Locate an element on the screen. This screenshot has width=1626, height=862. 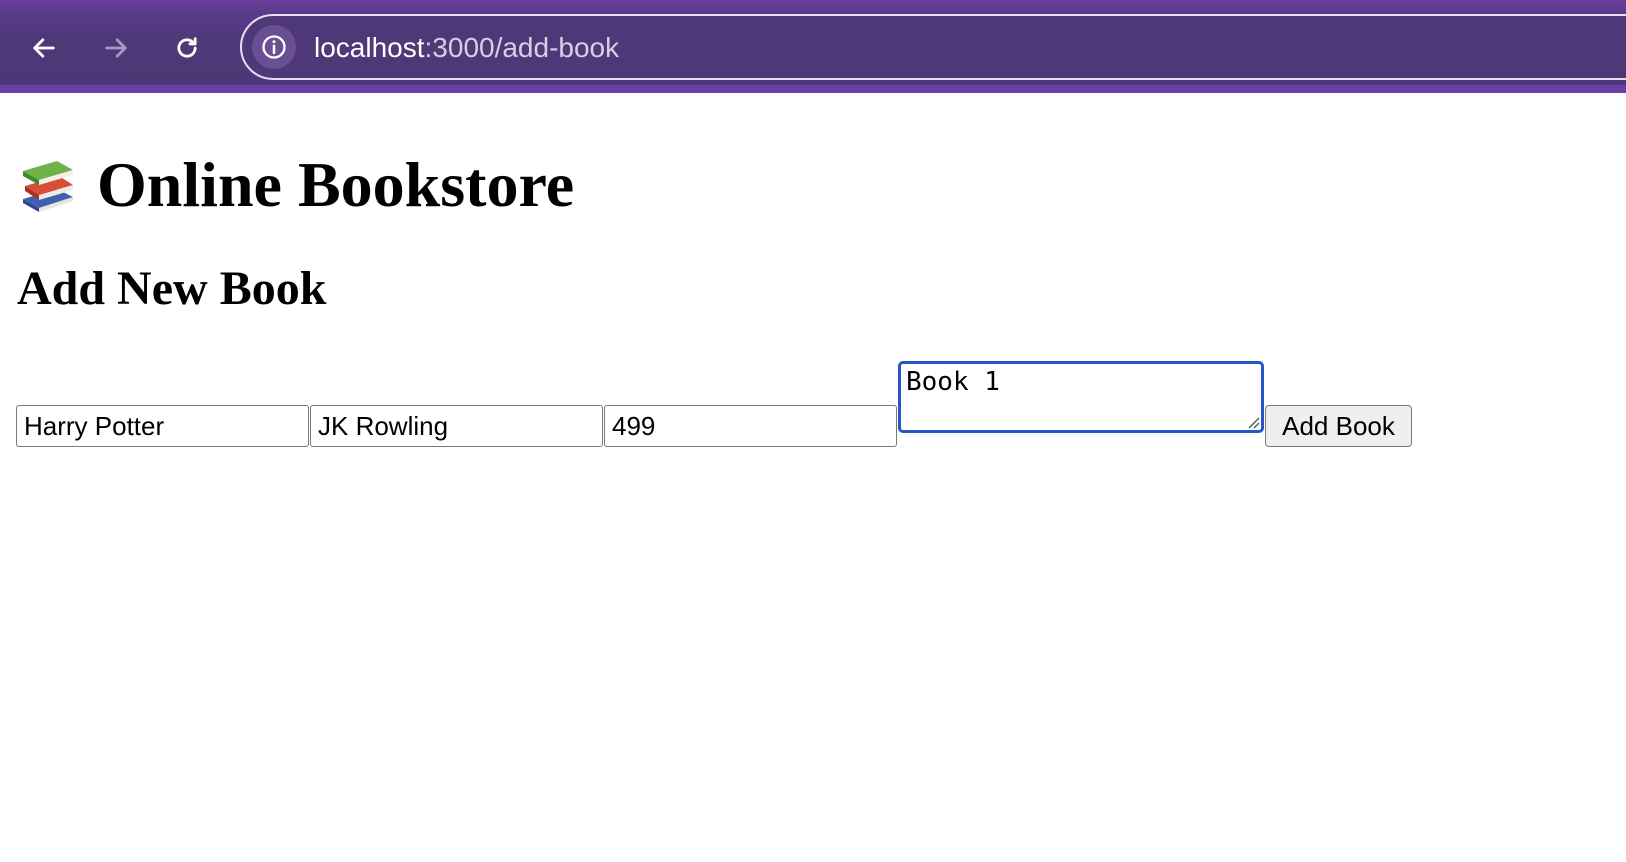
reload-icon is located at coordinates (187, 47).